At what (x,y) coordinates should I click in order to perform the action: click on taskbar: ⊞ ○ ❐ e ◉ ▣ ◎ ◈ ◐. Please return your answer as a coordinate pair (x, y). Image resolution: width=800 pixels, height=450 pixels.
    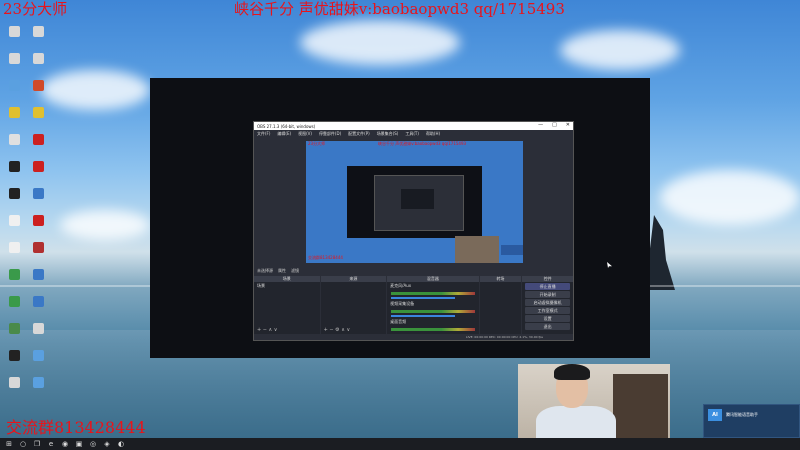
    Looking at the image, I should click on (400, 444).